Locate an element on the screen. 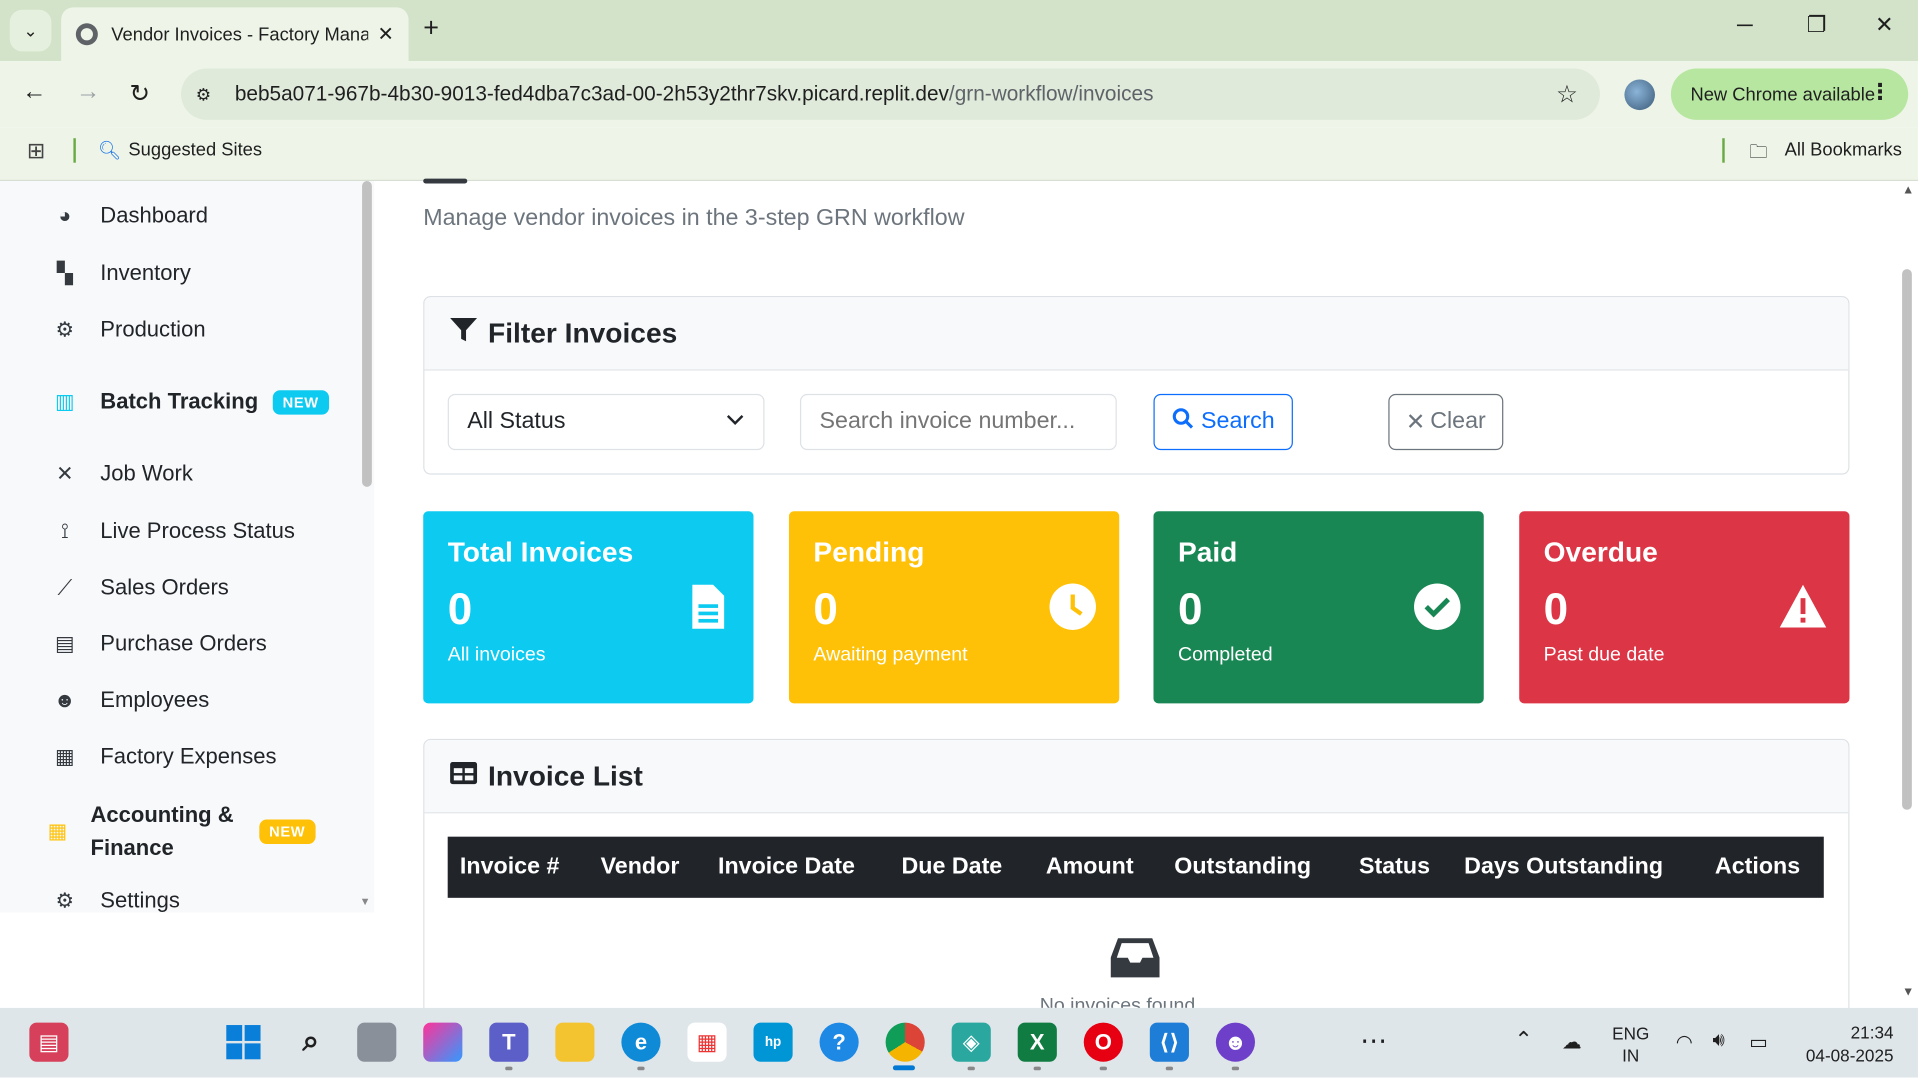 The width and height of the screenshot is (1918, 1078). help-icon: ? is located at coordinates (839, 1042).